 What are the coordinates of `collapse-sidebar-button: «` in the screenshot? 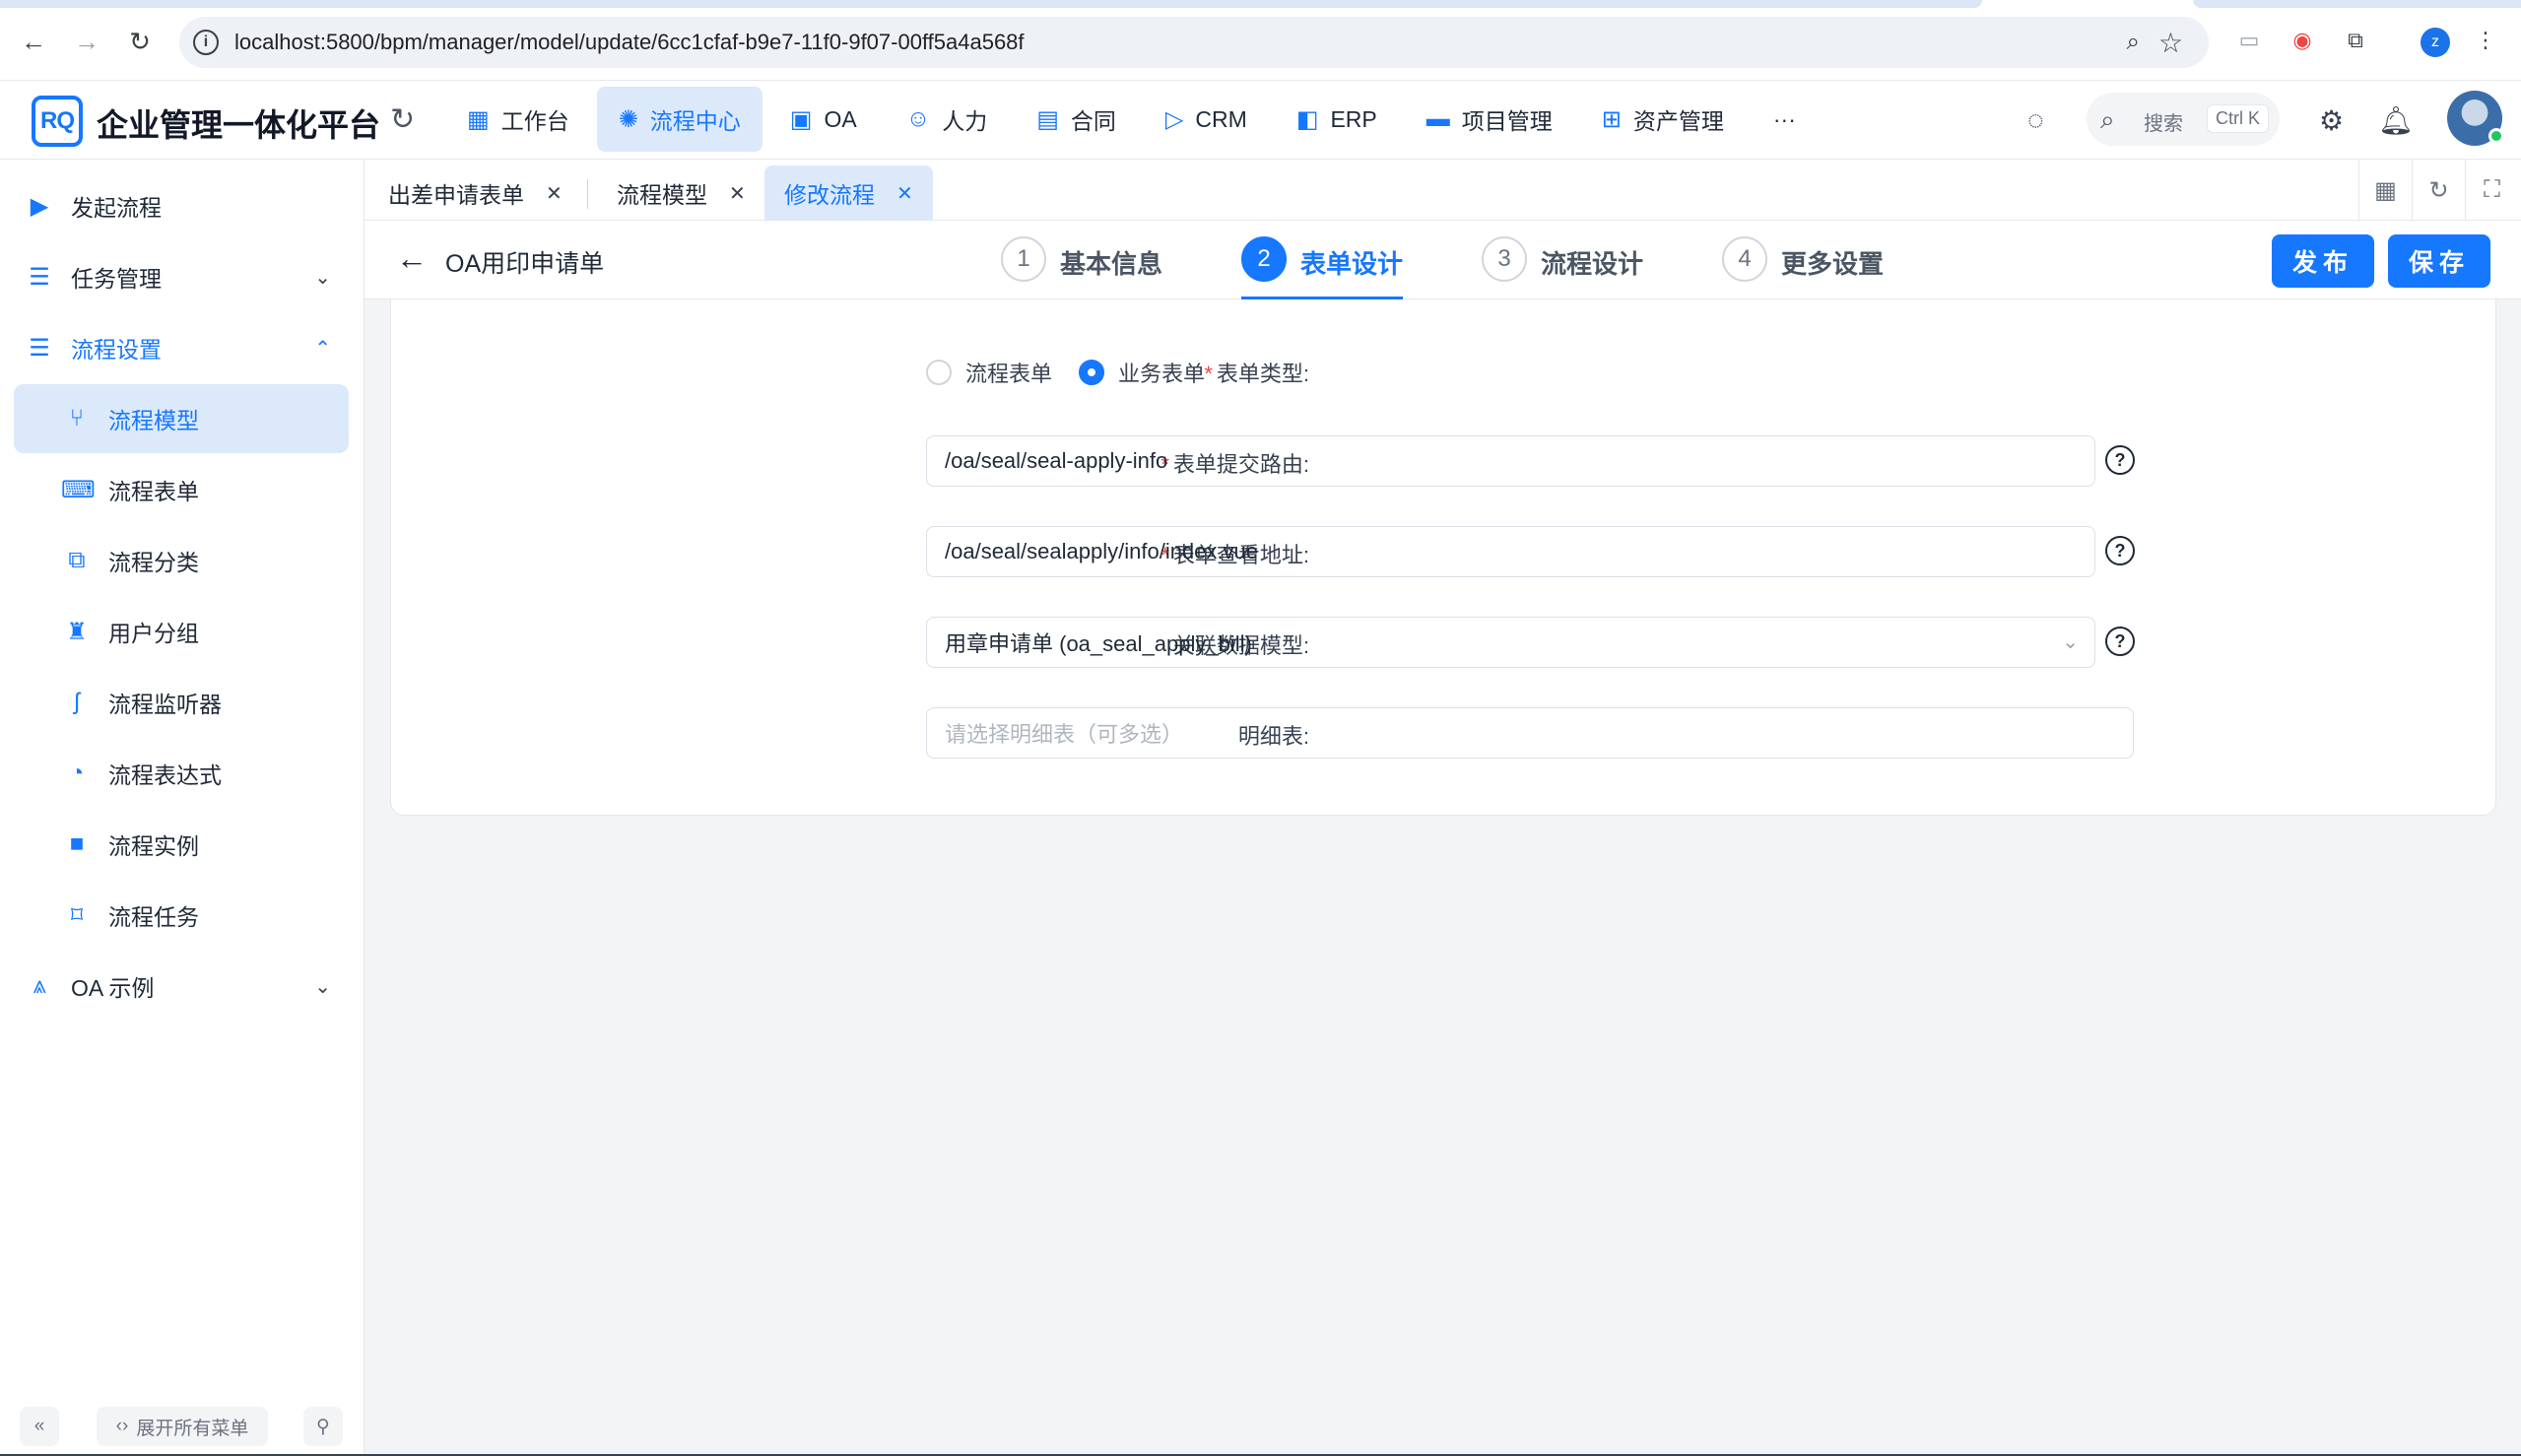 It's located at (40, 1426).